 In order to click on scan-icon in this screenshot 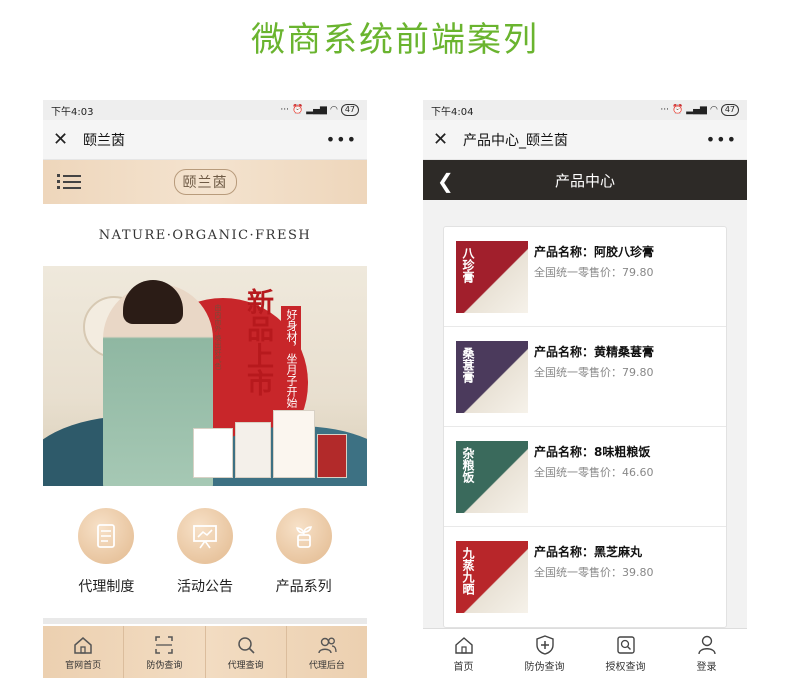, I will do `click(164, 644)`.